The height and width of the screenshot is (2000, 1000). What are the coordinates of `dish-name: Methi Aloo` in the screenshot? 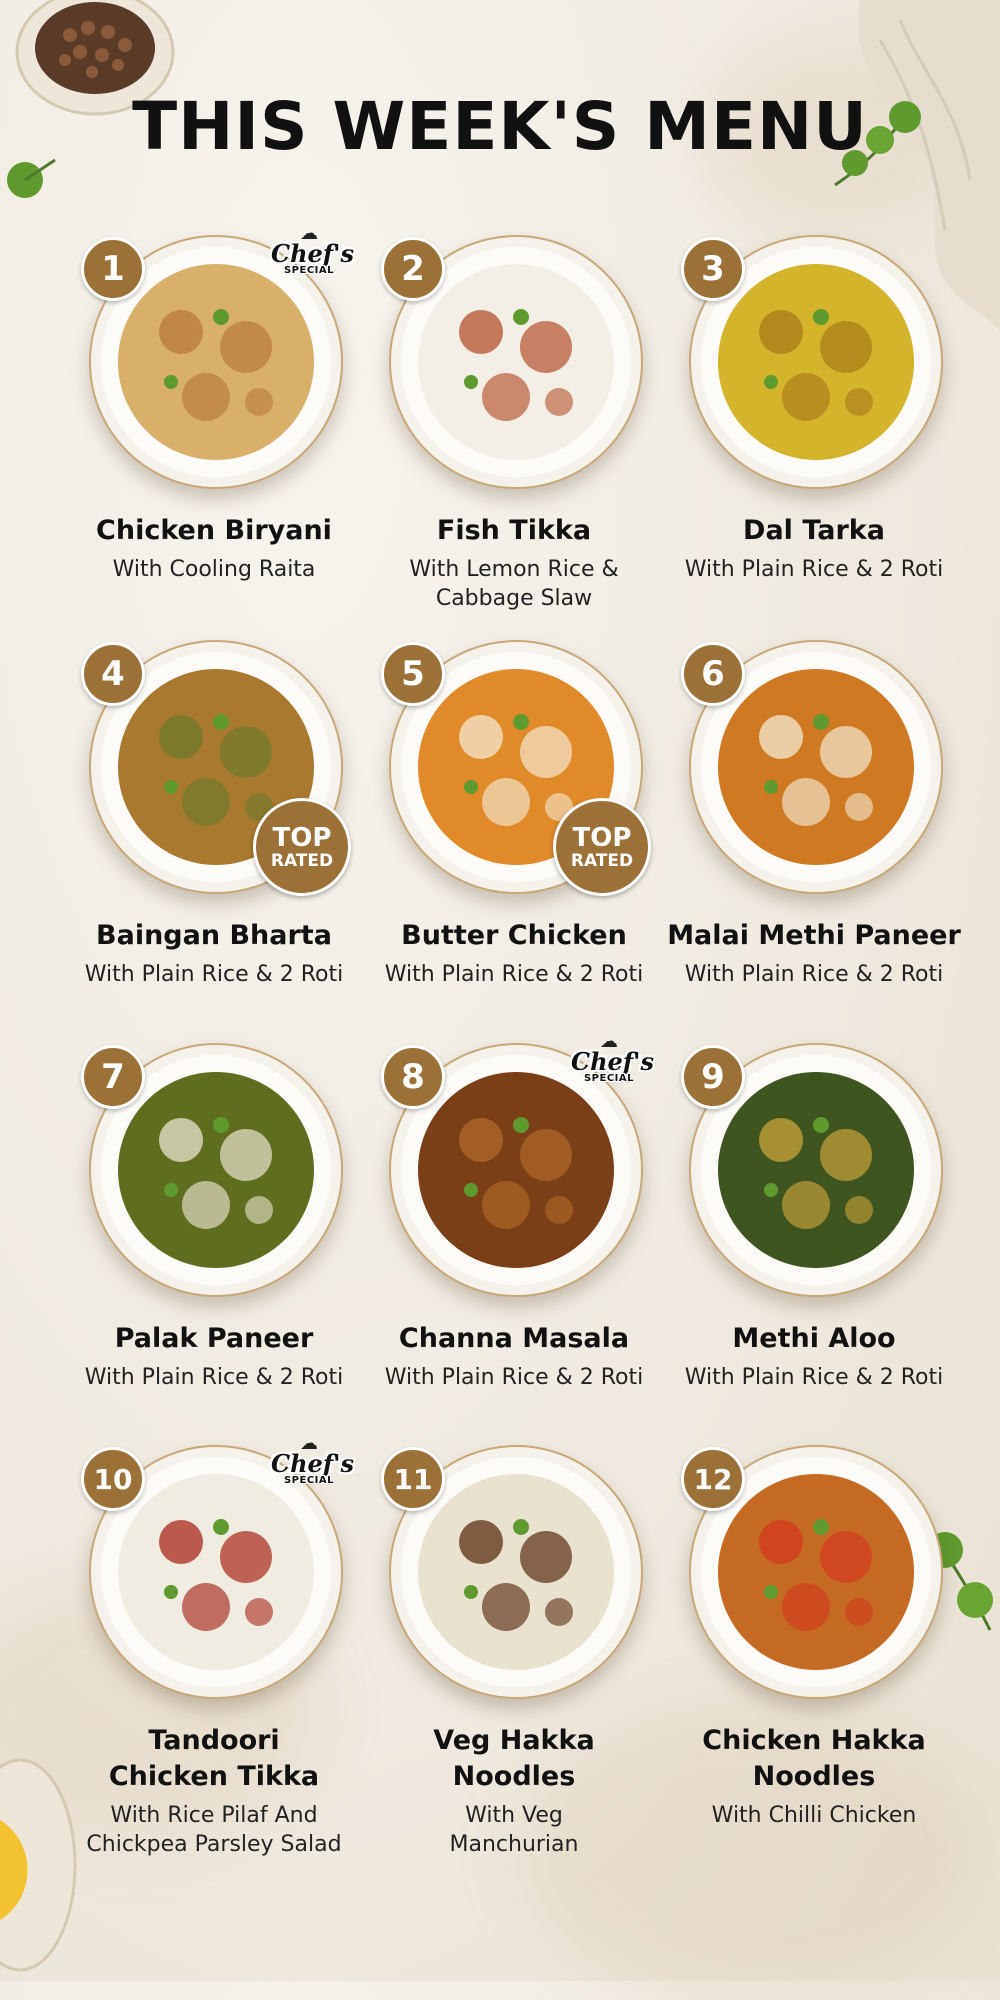 It's located at (814, 1338).